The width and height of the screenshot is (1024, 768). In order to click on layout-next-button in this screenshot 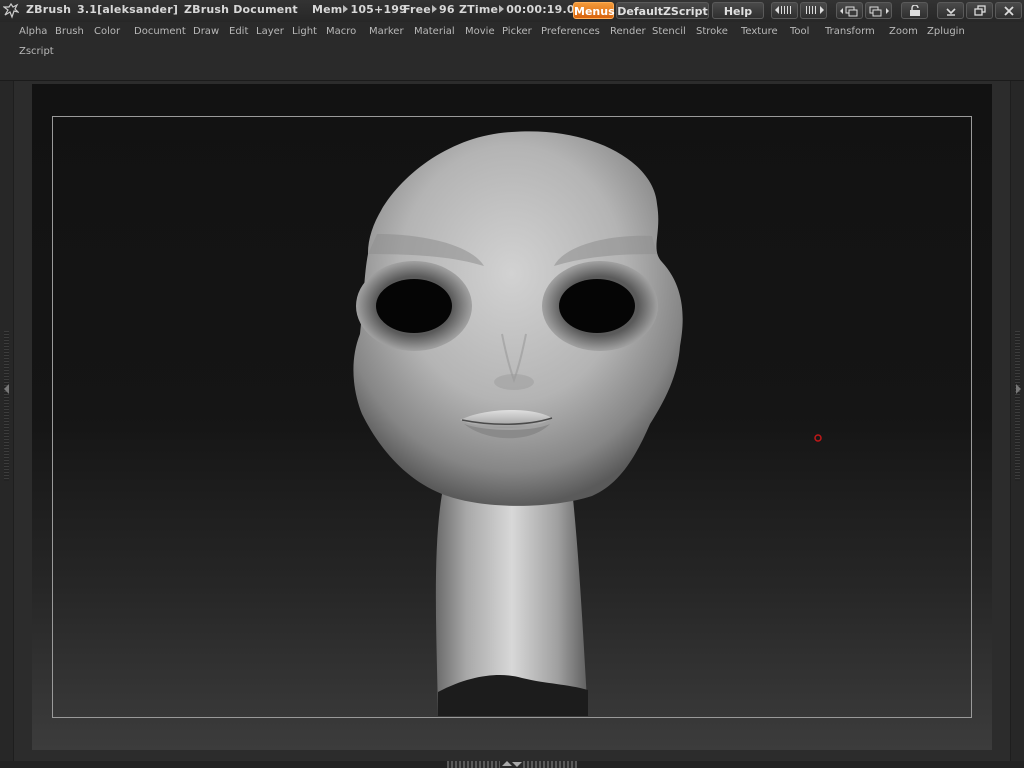, I will do `click(878, 10)`.